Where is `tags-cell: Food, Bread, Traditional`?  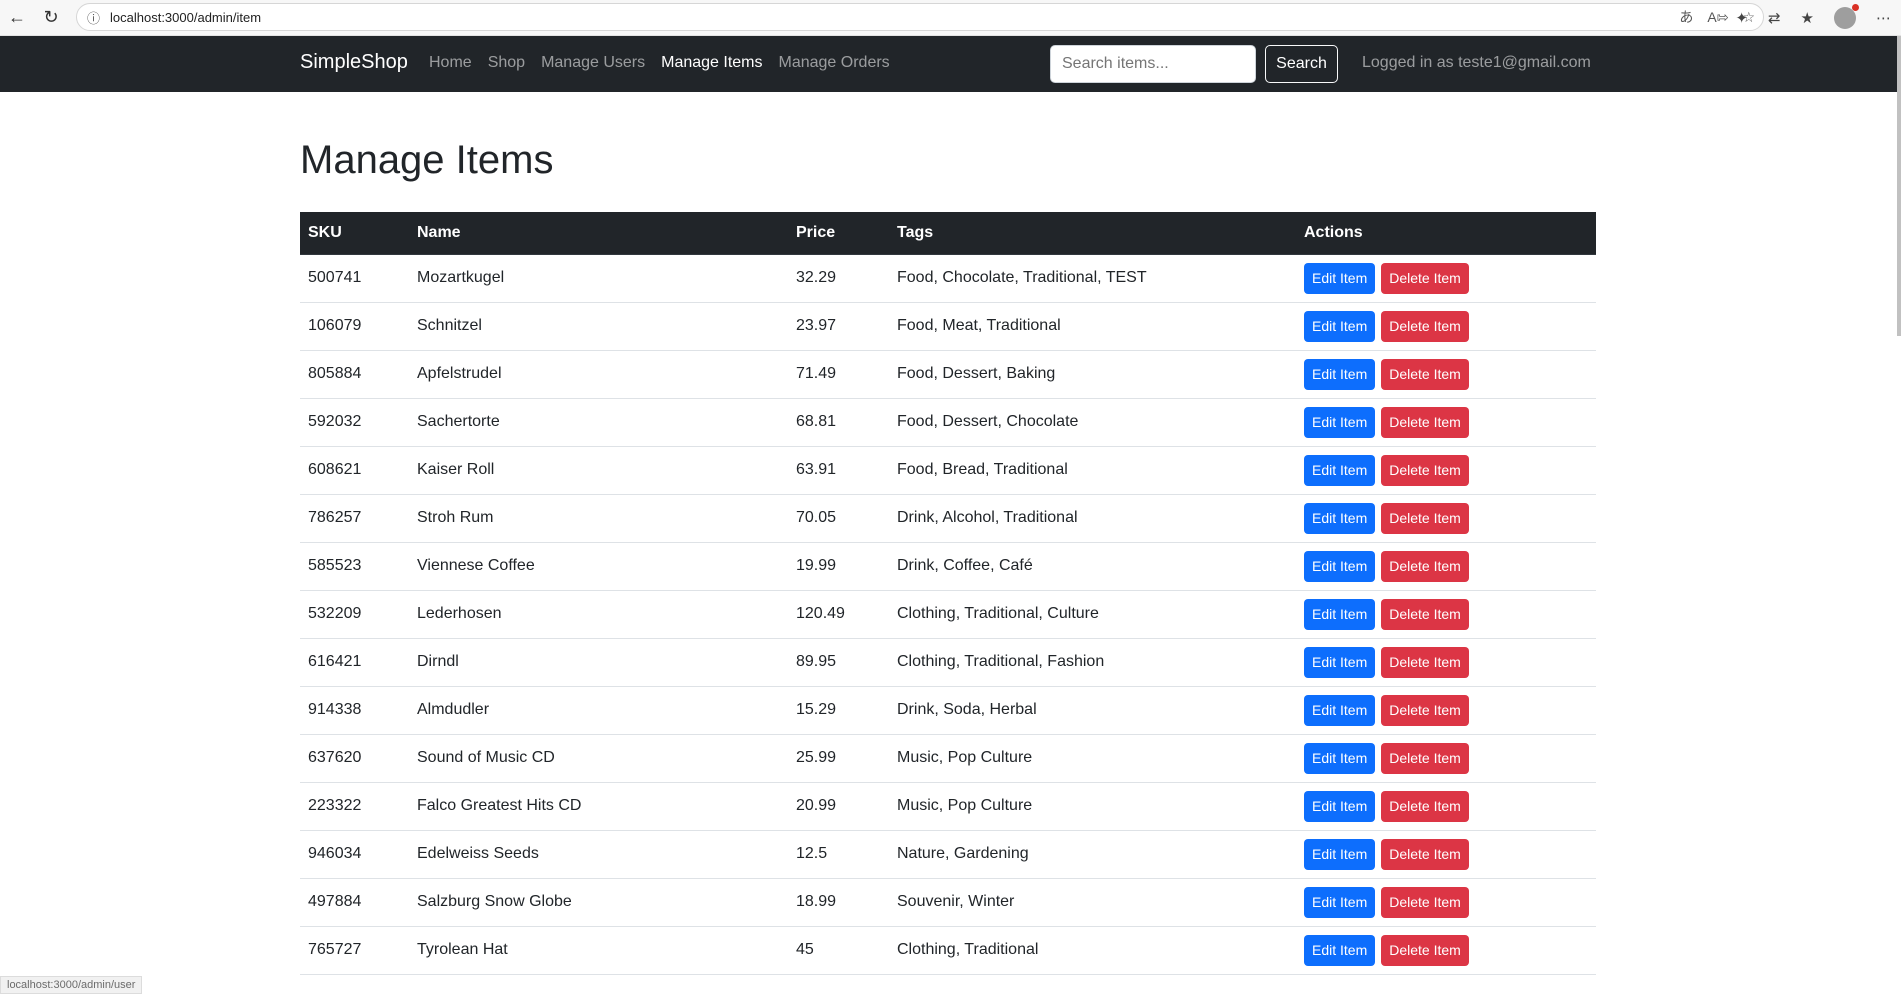 tags-cell: Food, Bread, Traditional is located at coordinates (1092, 470).